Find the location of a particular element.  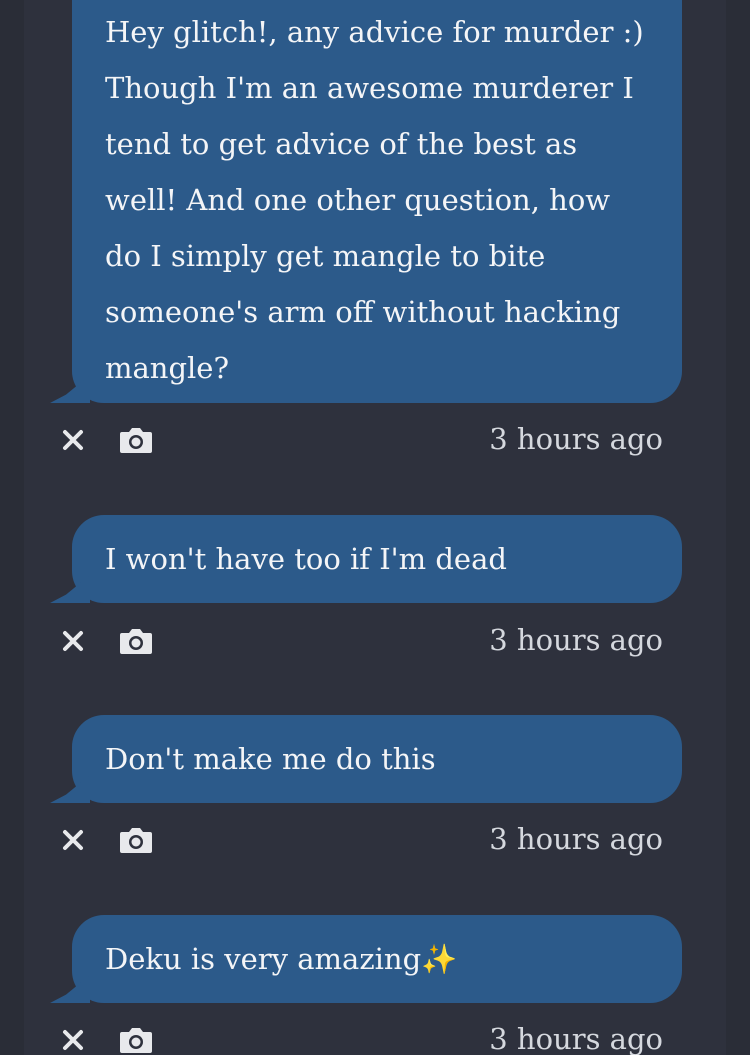

message-bubble: I won't have too if I'm dead is located at coordinates (377, 559).